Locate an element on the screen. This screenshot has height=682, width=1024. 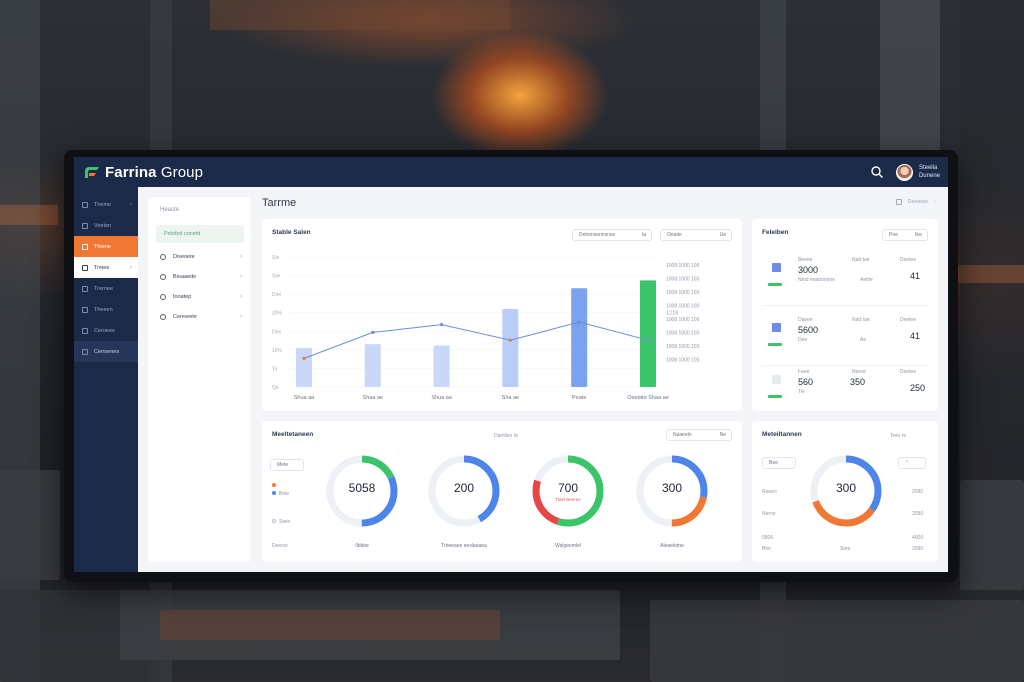
sidebar-item-thiene: Thiene is located at coordinates (106, 246).